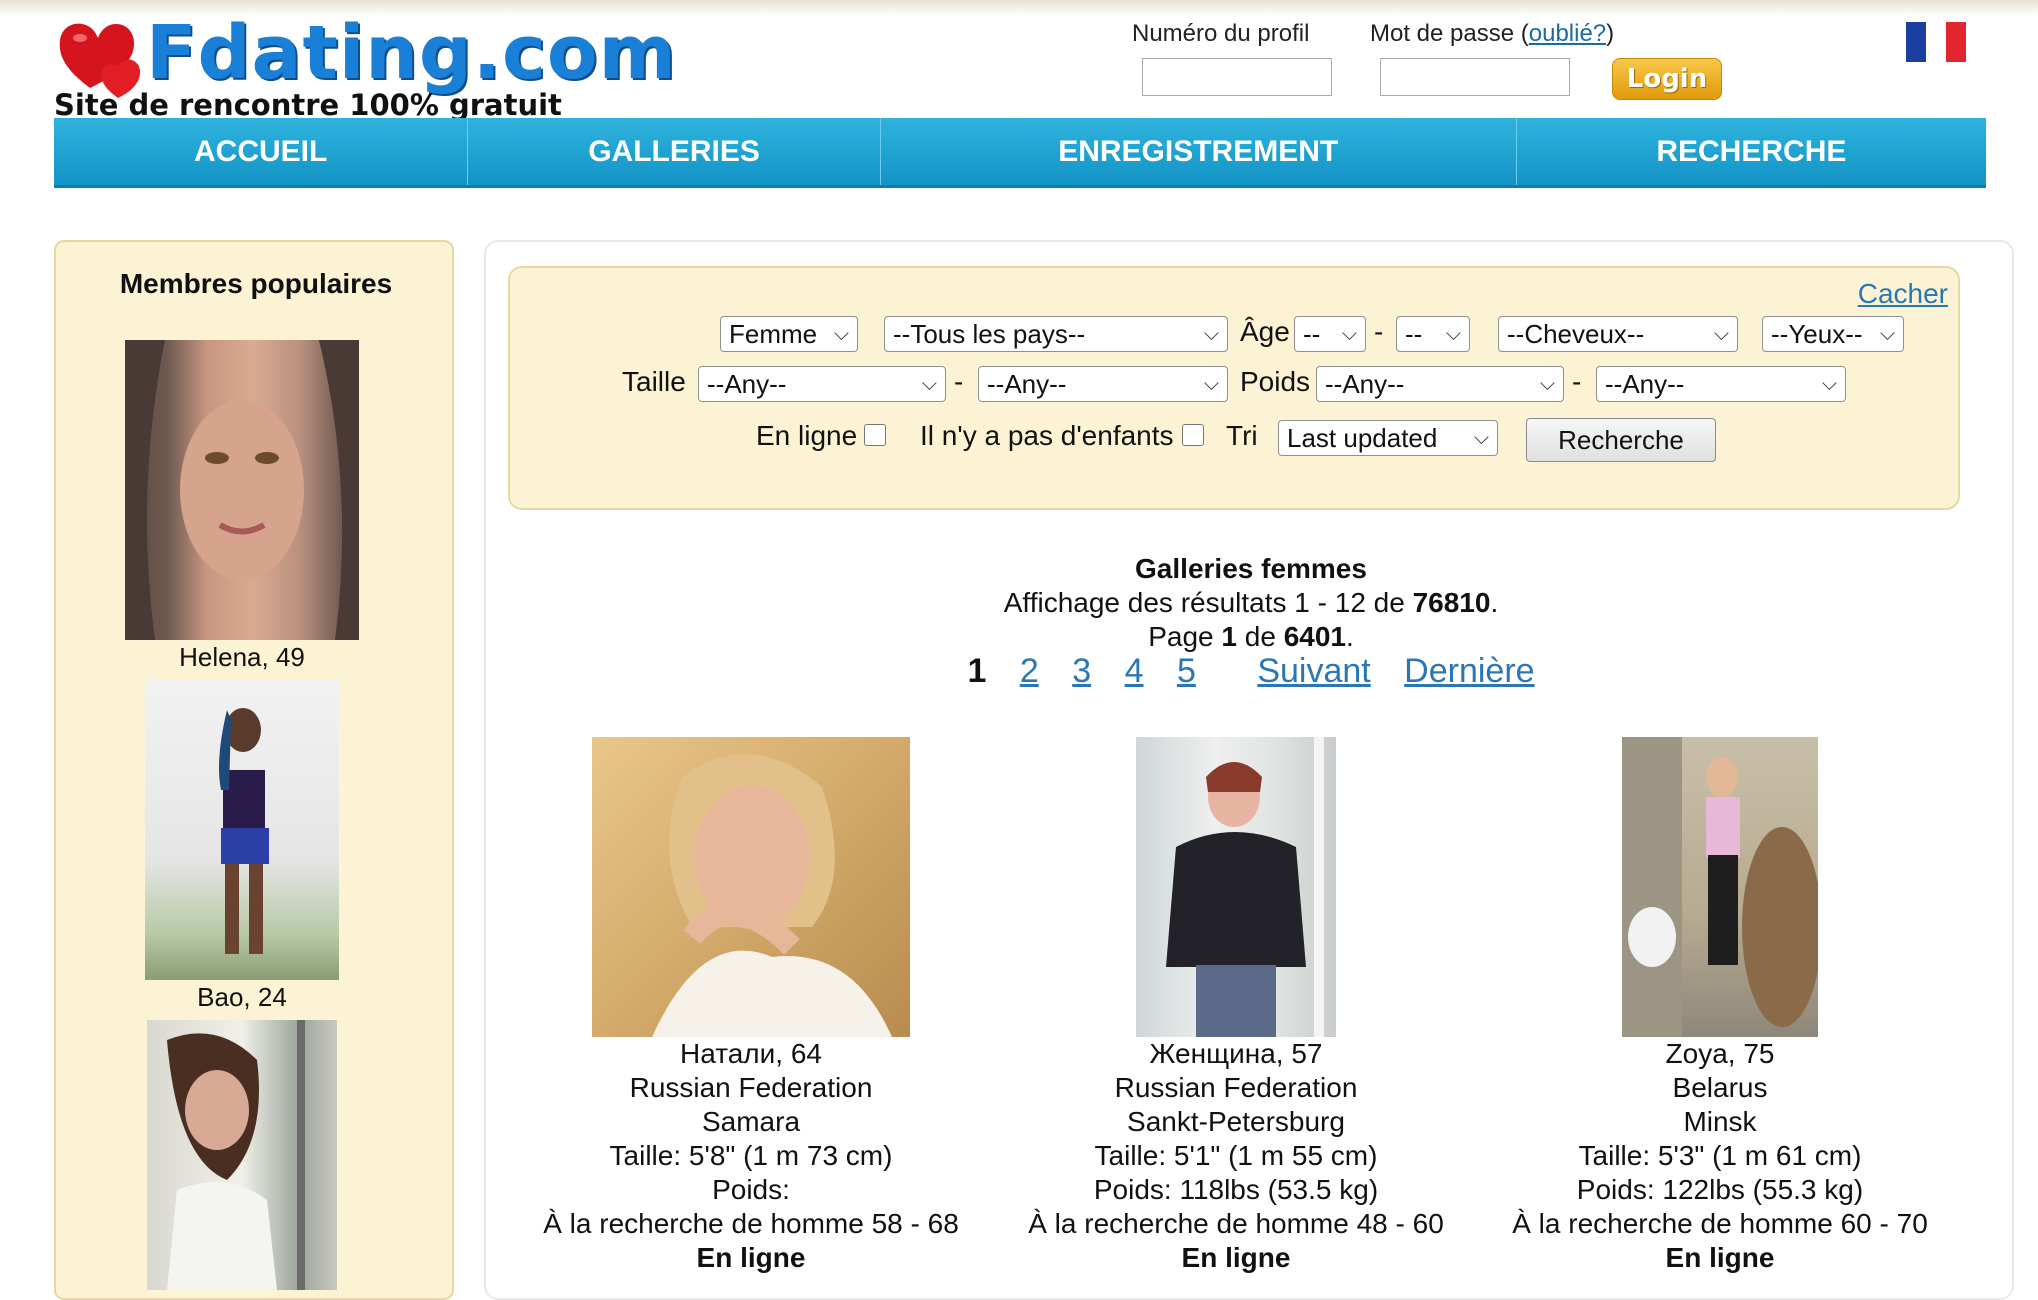 This screenshot has height=1300, width=2038. Describe the element at coordinates (1236, 1189) in the screenshot. I see `card-weight: Poids: 118lbs (53.5 kg)` at that location.